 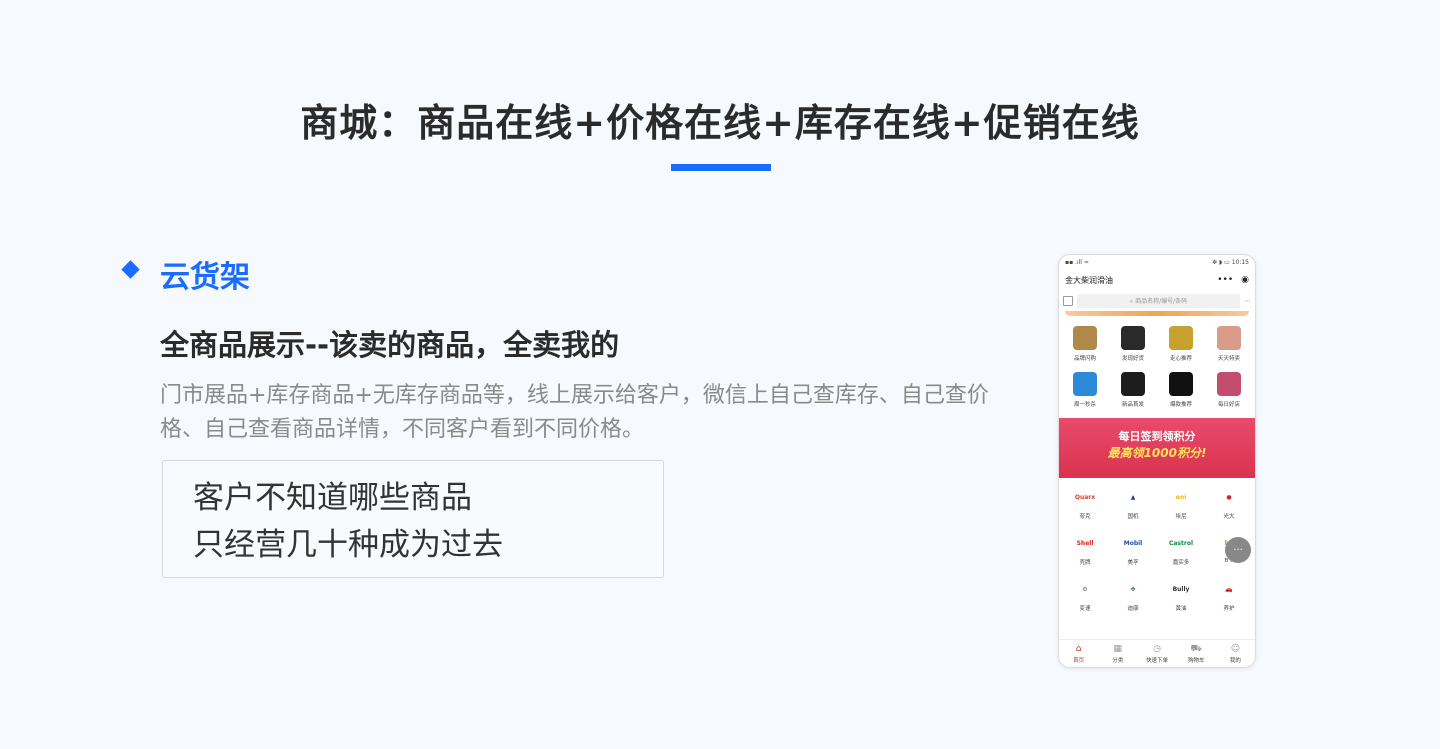 What do you see at coordinates (1084, 359) in the screenshot?
I see `category-label: 品牌闪购` at bounding box center [1084, 359].